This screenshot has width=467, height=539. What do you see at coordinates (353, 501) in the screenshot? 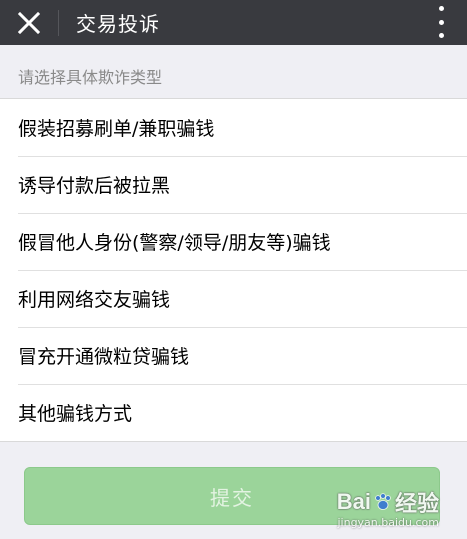
I see `watermark-logo-left: Bai` at bounding box center [353, 501].